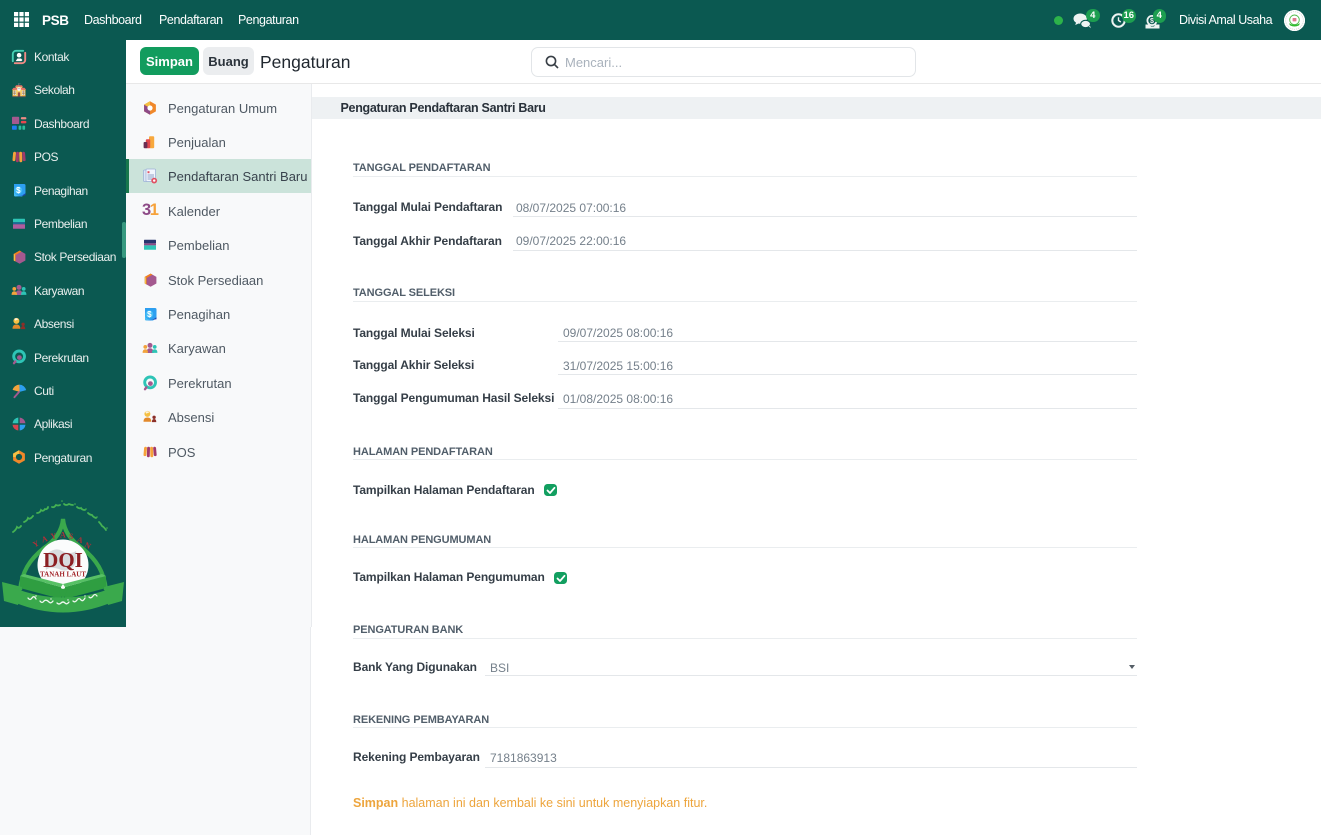 This screenshot has width=1321, height=835. I want to click on svg-text: DQI, so click(63, 560).